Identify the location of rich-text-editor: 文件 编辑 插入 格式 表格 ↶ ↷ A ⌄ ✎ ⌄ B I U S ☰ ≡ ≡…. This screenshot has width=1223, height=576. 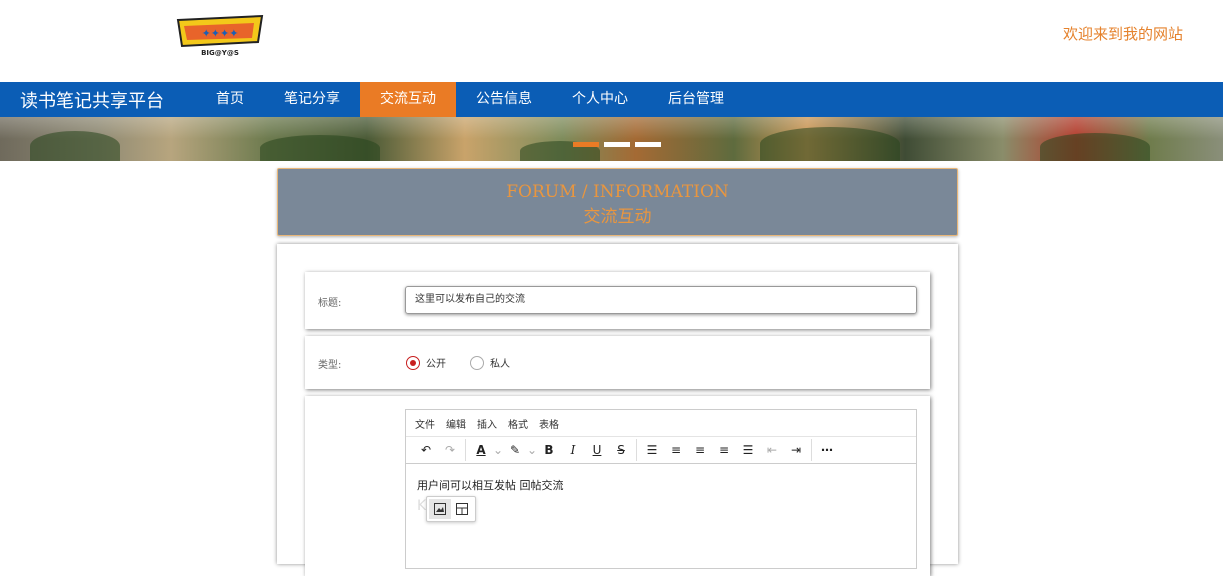
(661, 489).